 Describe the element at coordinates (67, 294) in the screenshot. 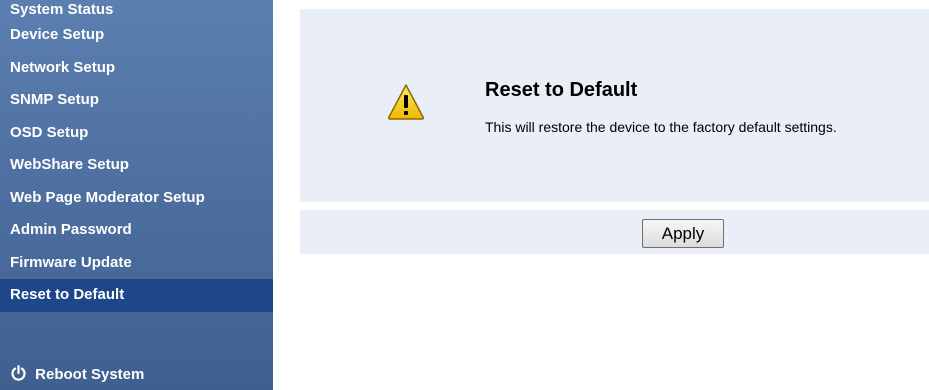

I see `sidebar-item-label: Reset to Default` at that location.